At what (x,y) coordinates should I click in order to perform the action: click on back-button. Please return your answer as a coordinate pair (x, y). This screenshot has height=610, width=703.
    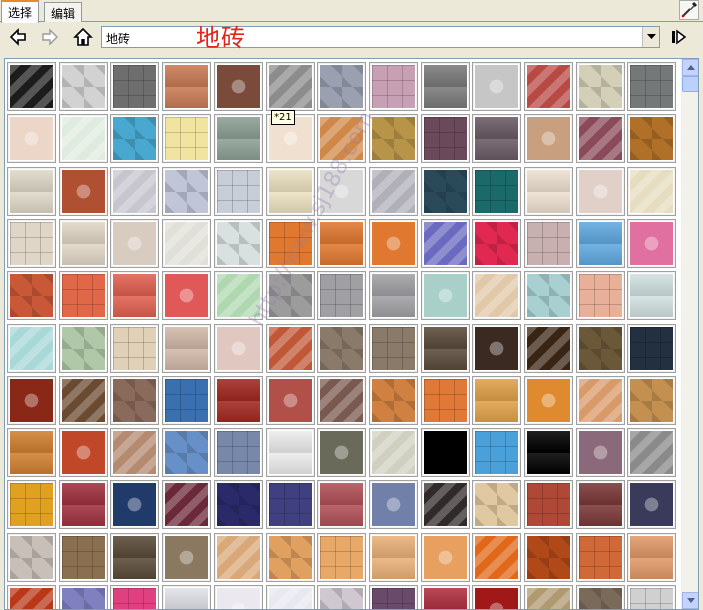
    Looking at the image, I should click on (18, 37).